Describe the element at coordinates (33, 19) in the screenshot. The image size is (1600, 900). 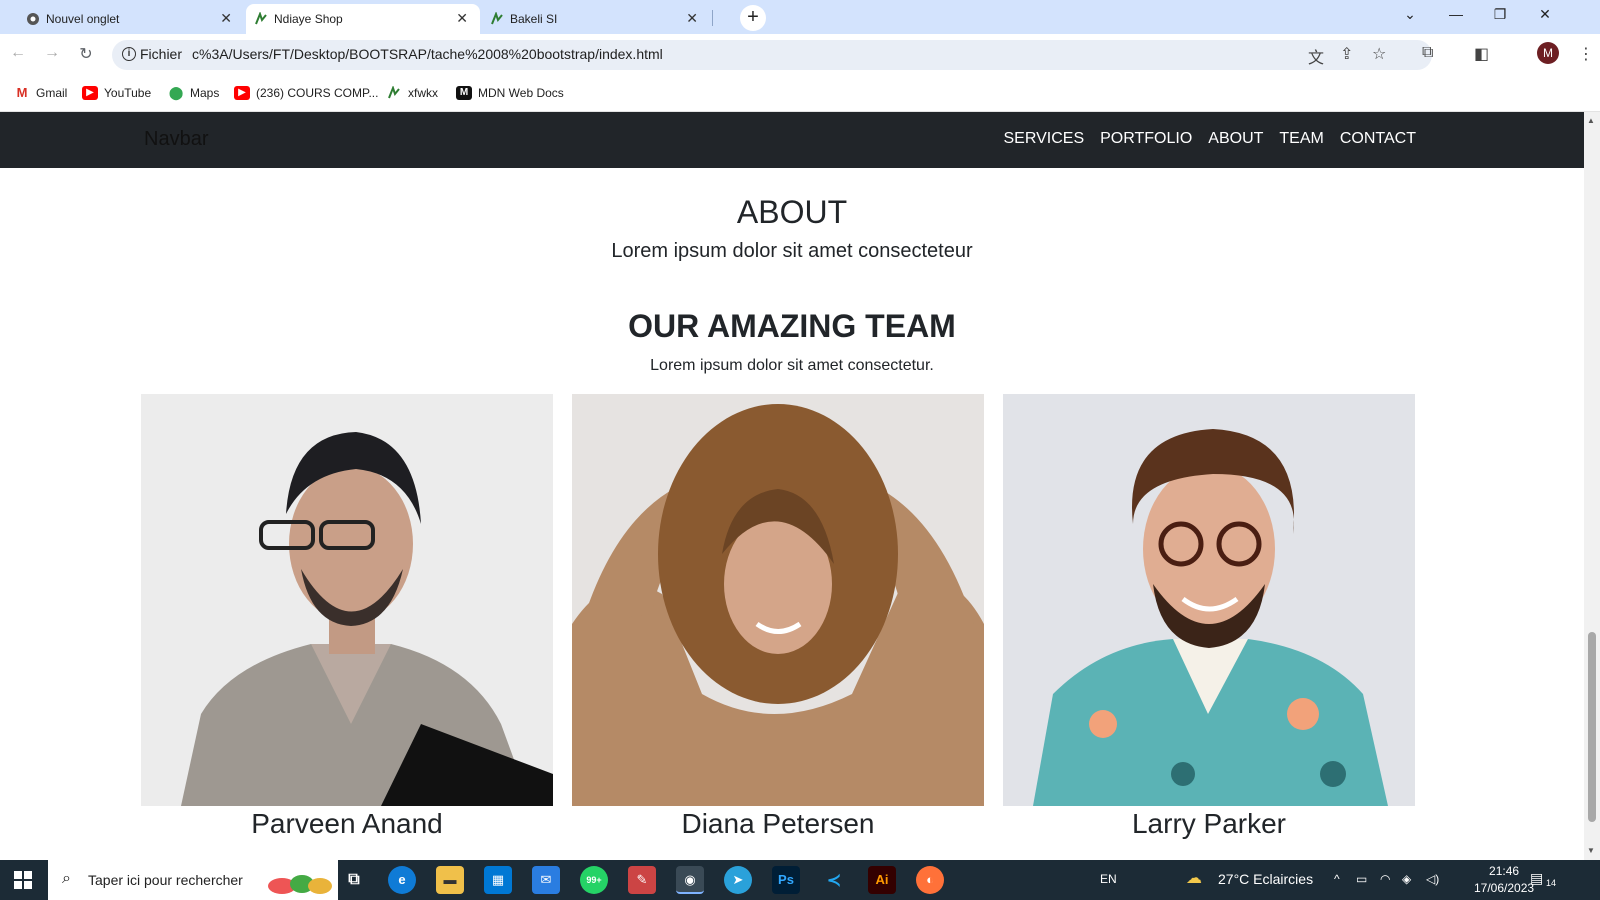
I see `chrome-icon` at that location.